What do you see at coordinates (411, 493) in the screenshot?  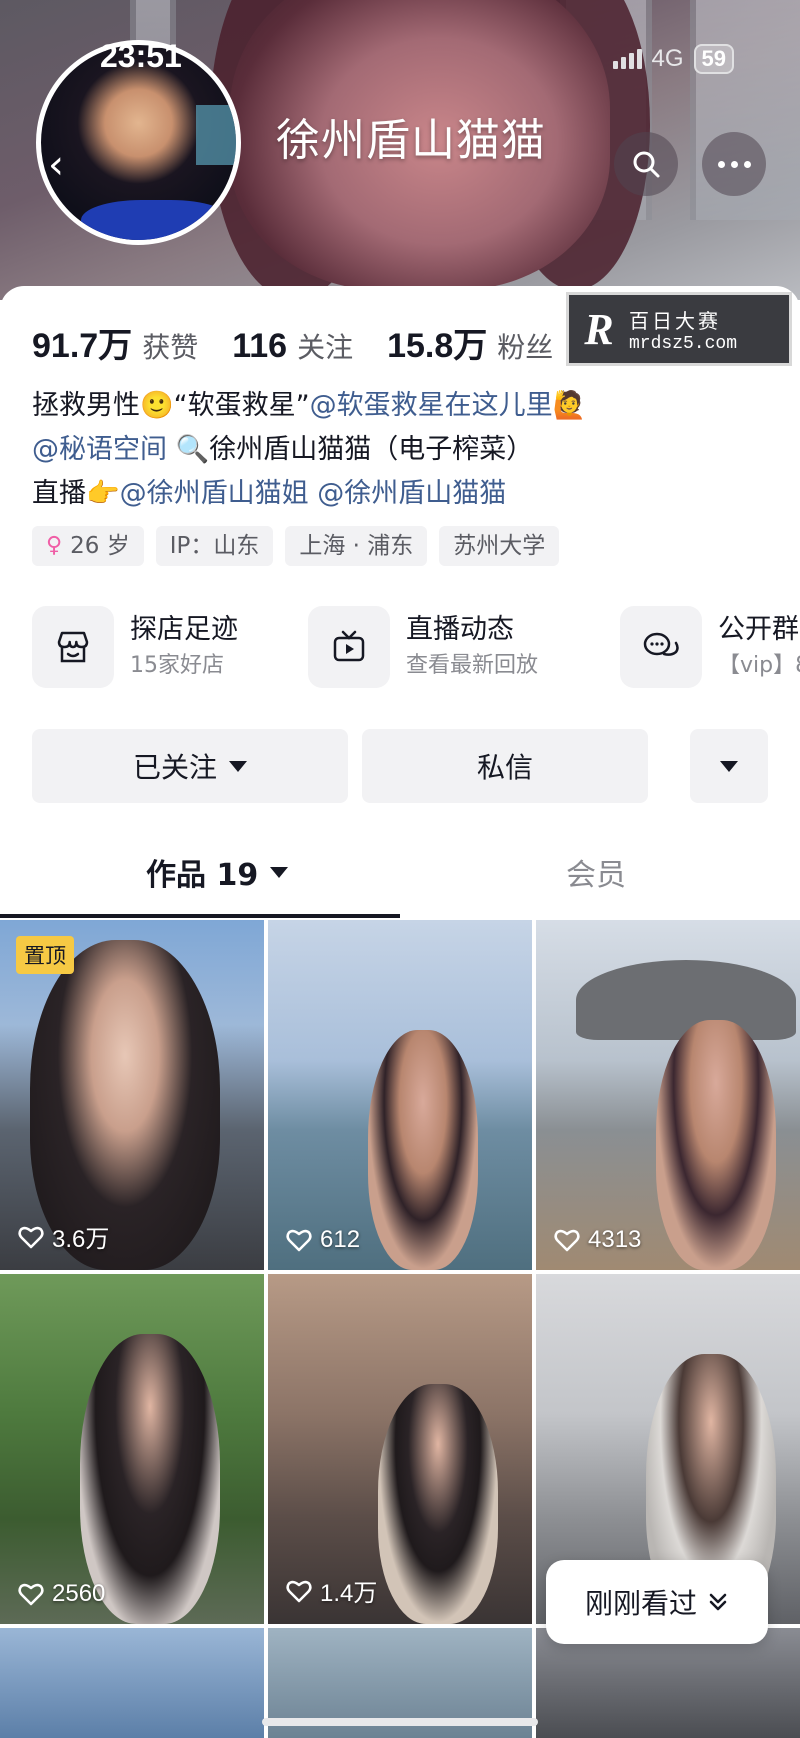 I see `mention-link: @徐州盾山猫猫` at bounding box center [411, 493].